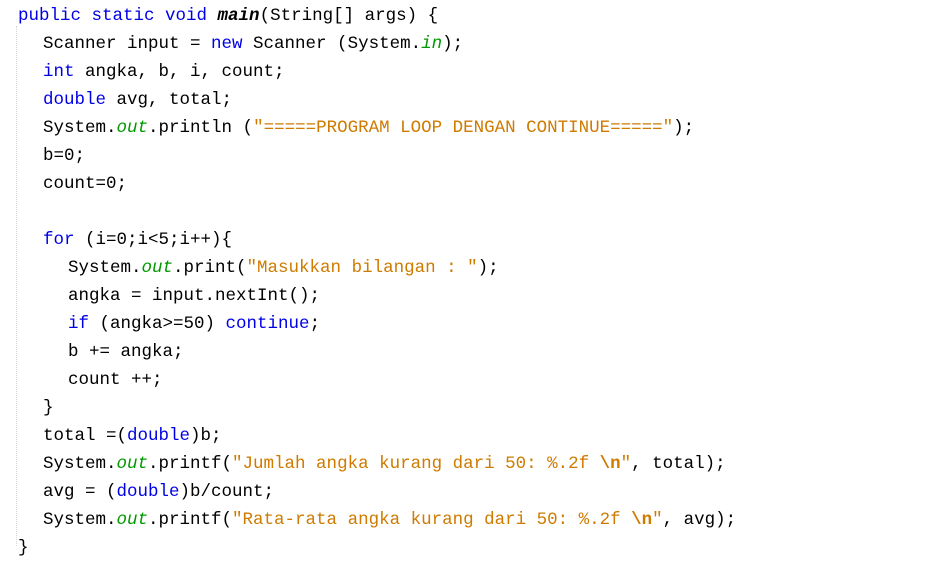  Describe the element at coordinates (80, 492) in the screenshot. I see `code-token: avg = (` at that location.